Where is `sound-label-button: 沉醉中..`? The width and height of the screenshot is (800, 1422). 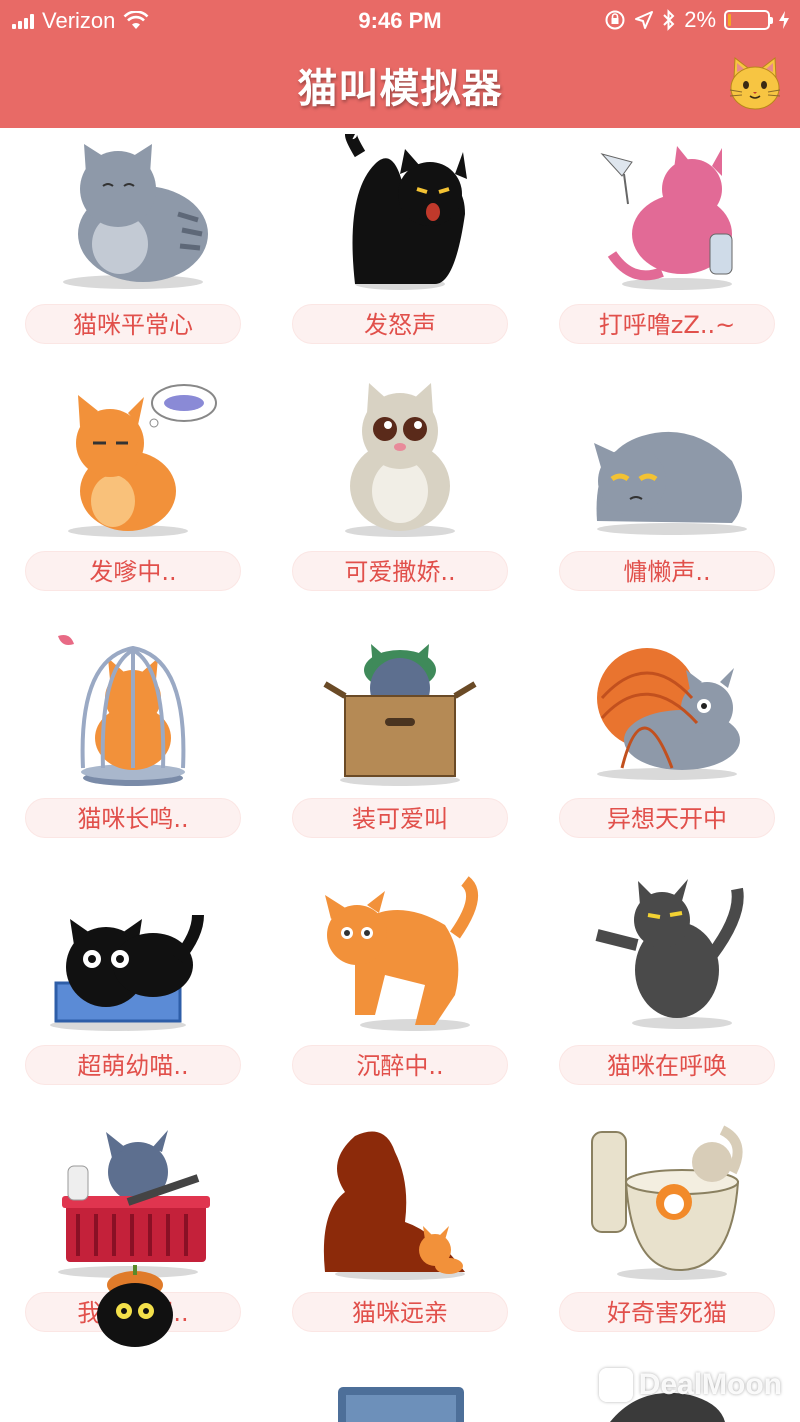
sound-label-button: 沉醉中.. is located at coordinates (400, 1065).